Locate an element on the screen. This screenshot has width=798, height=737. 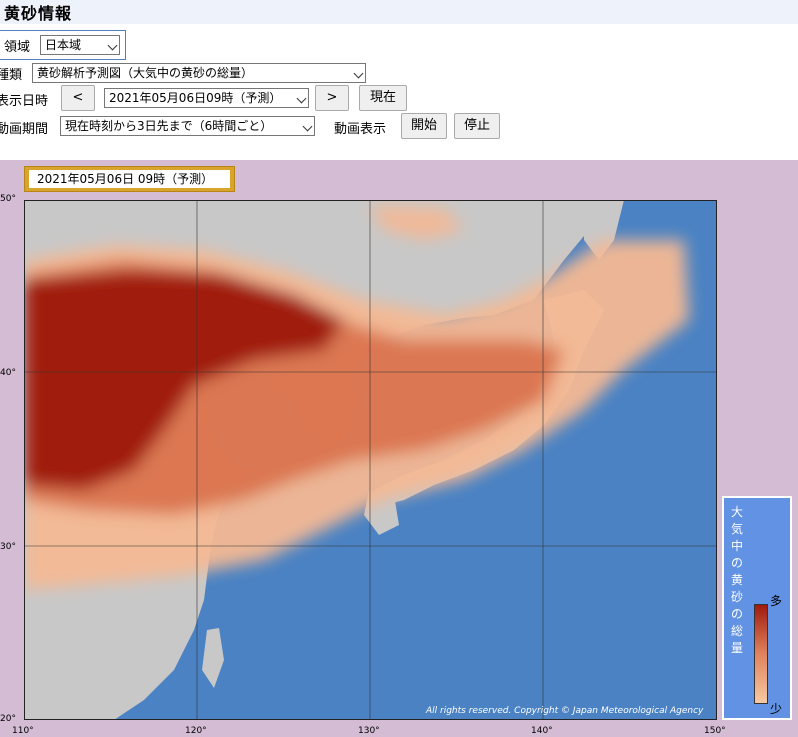
time-badge-text: 2021年05月06日 09時（予測） is located at coordinates (129, 179).